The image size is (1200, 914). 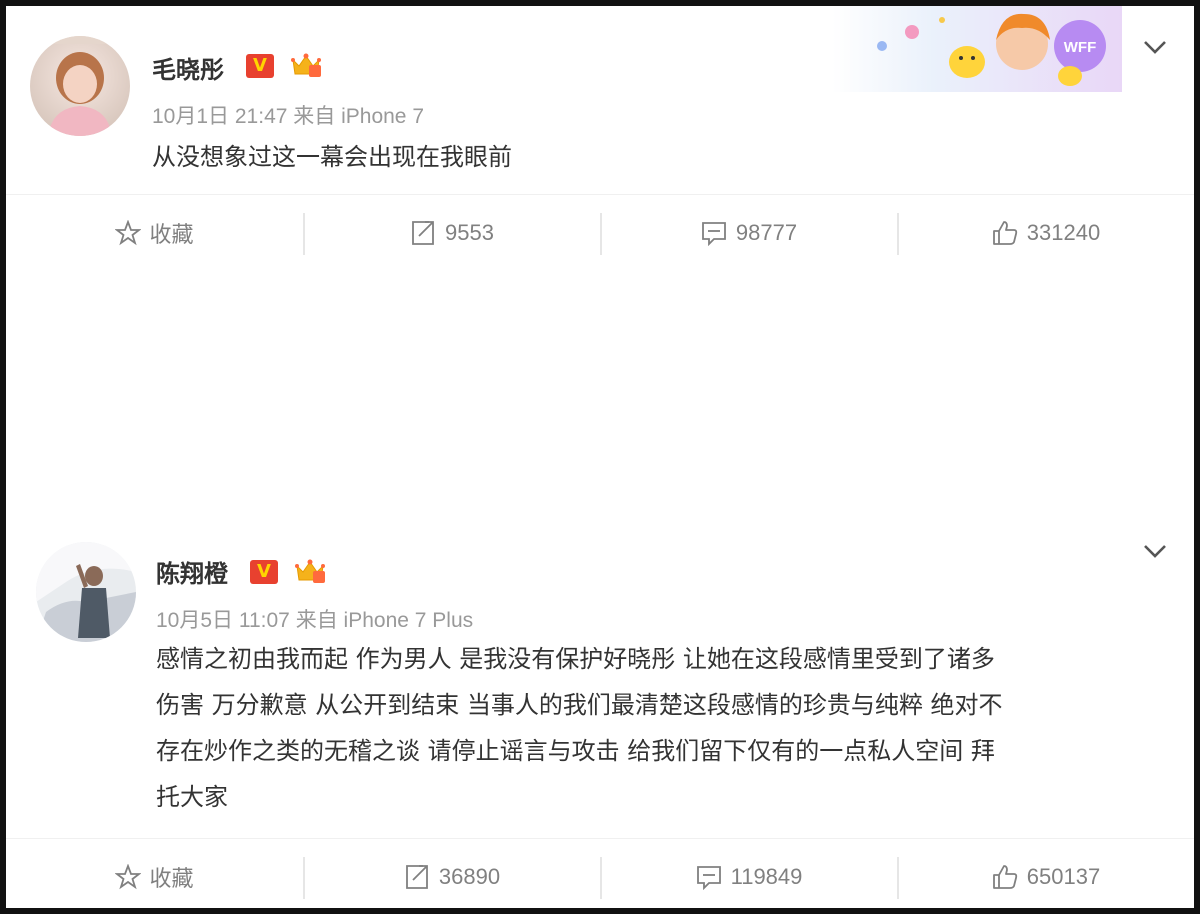 I want to click on post-text-line: 感情之初由我而起 作为男人 是我没有保护好晓彤 让她在这段感情里受到了诸多, so click(x=575, y=659).